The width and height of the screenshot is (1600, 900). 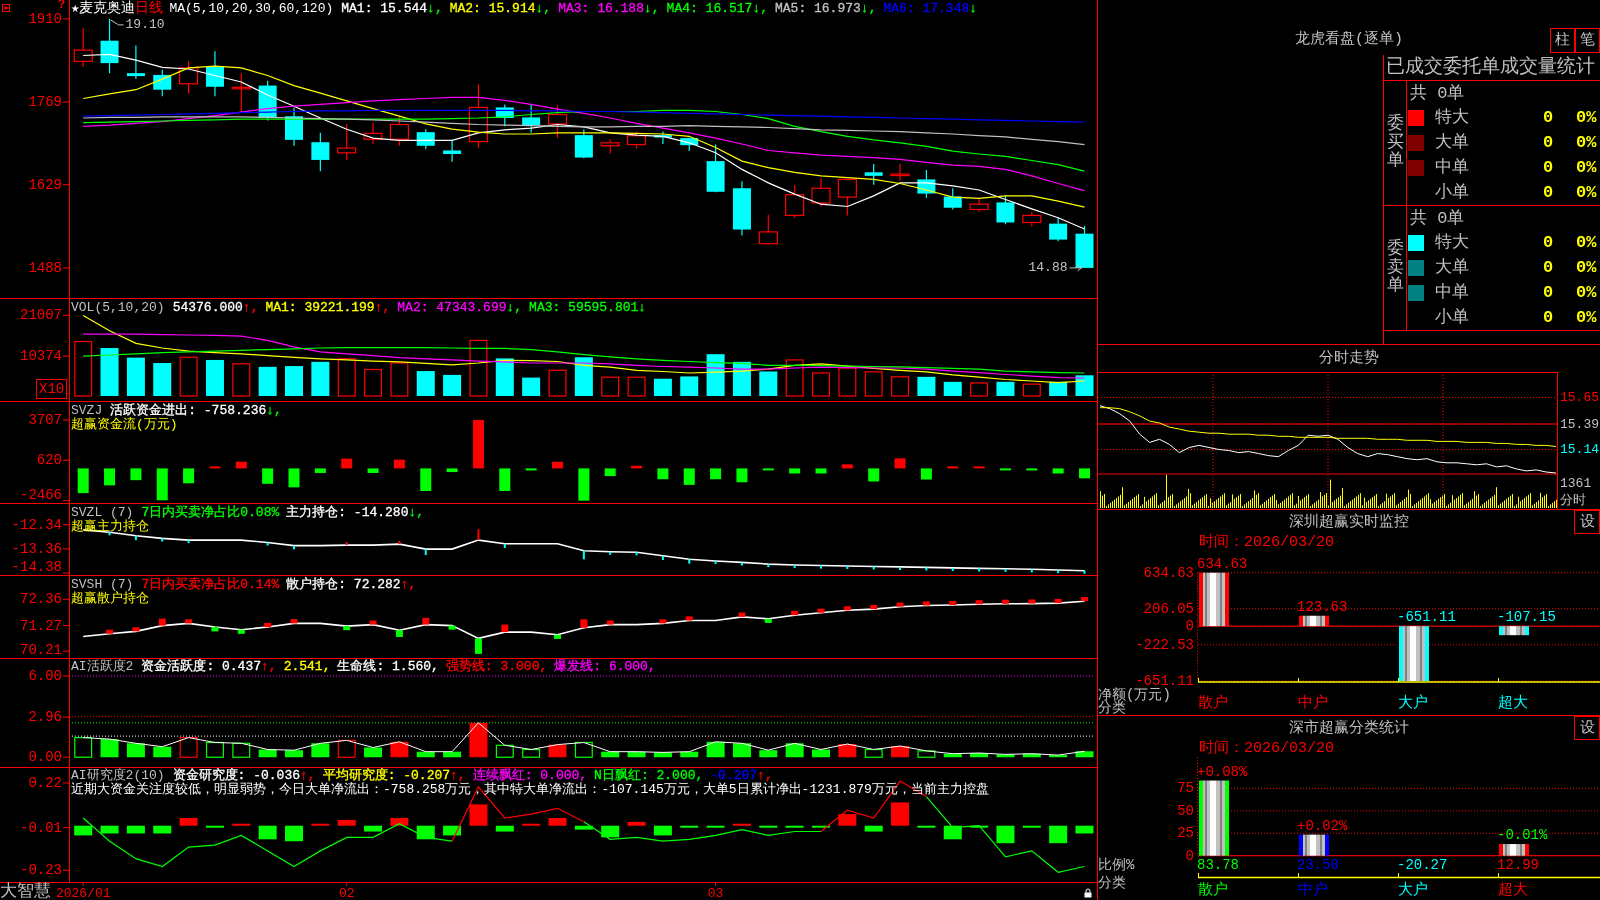 What do you see at coordinates (103, 8) in the screenshot?
I see `stock-title: ★麦克奥迪` at bounding box center [103, 8].